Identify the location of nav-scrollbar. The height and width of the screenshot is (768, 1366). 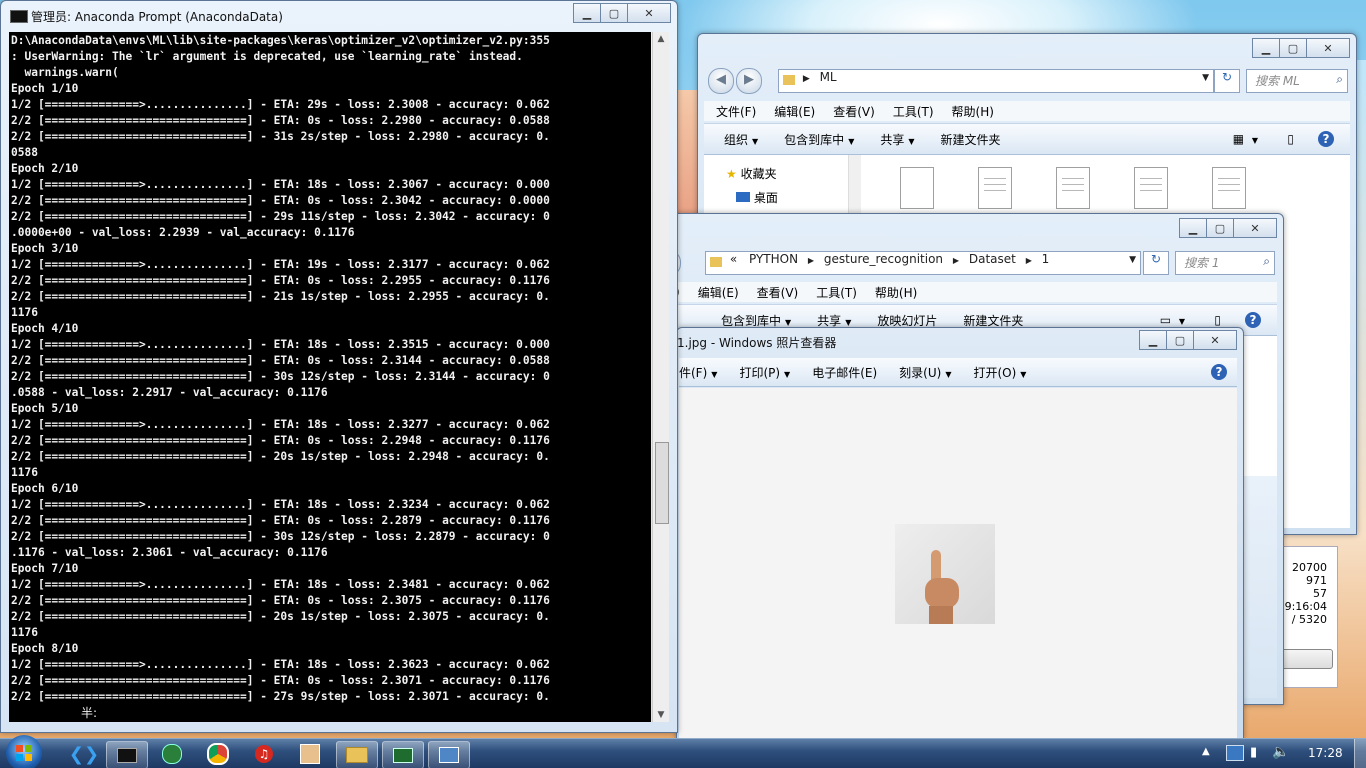
(854, 185).